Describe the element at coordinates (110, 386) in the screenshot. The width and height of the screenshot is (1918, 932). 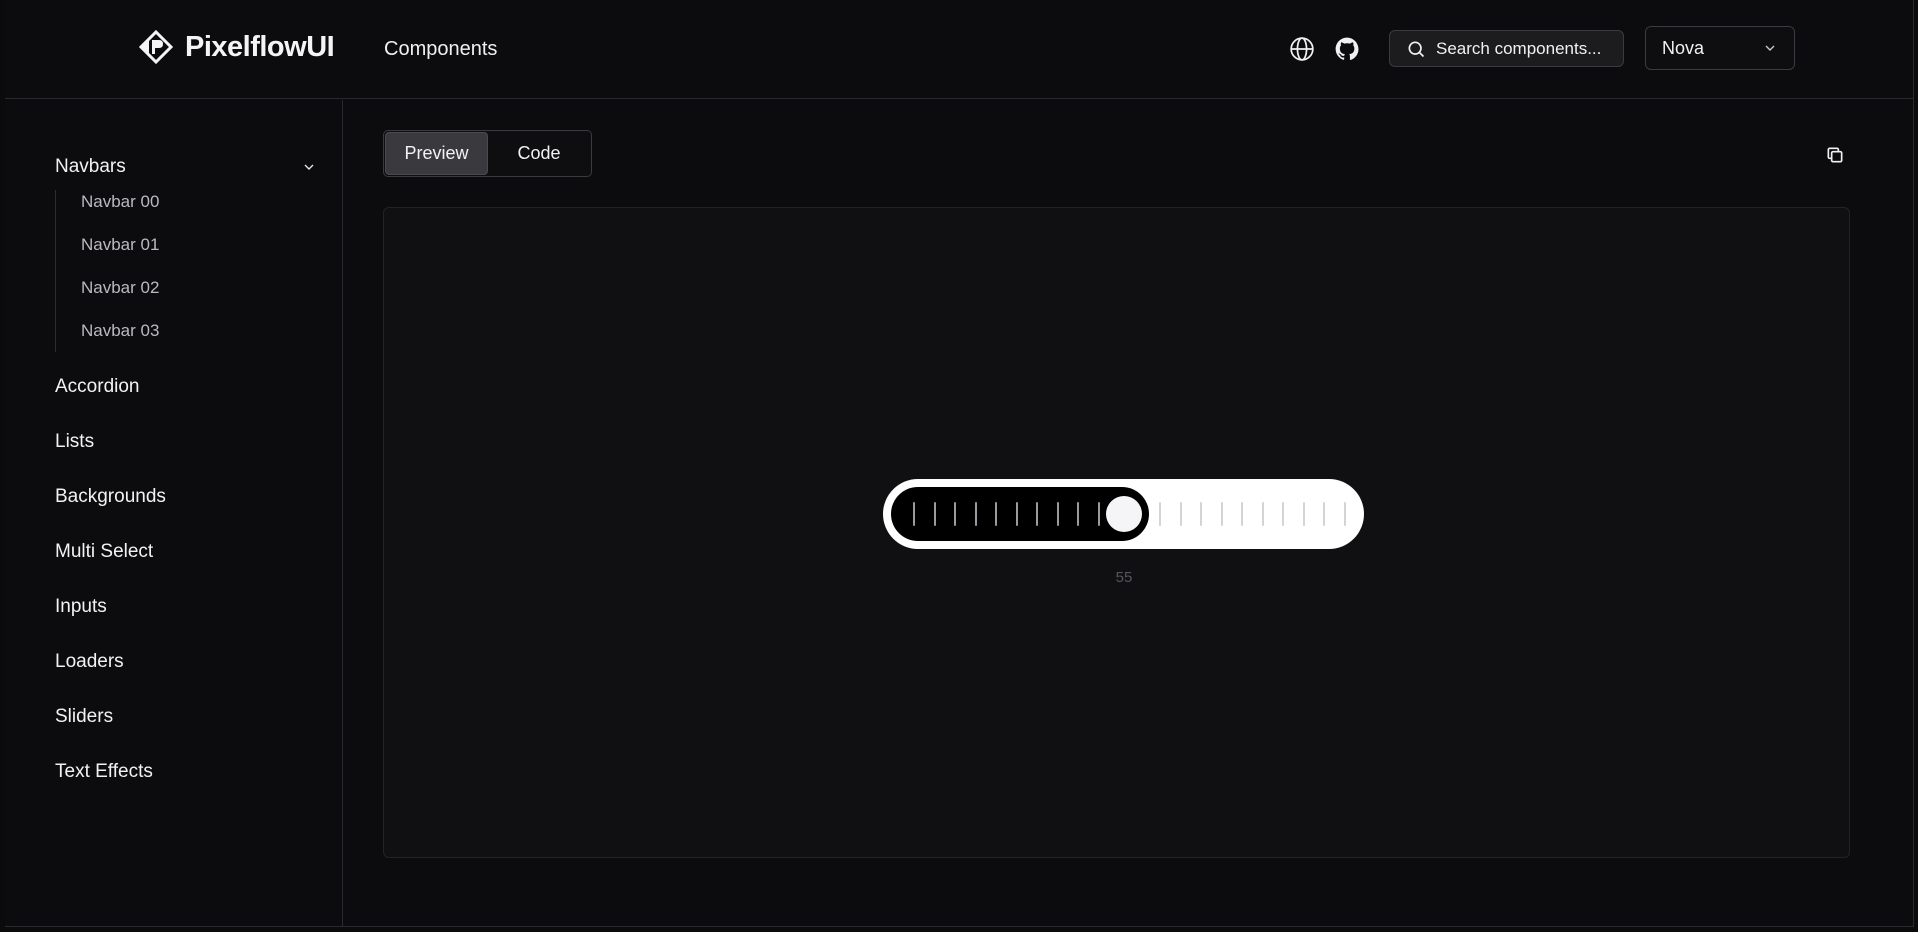
I see `sidebar-item-accordion: Accordion` at that location.